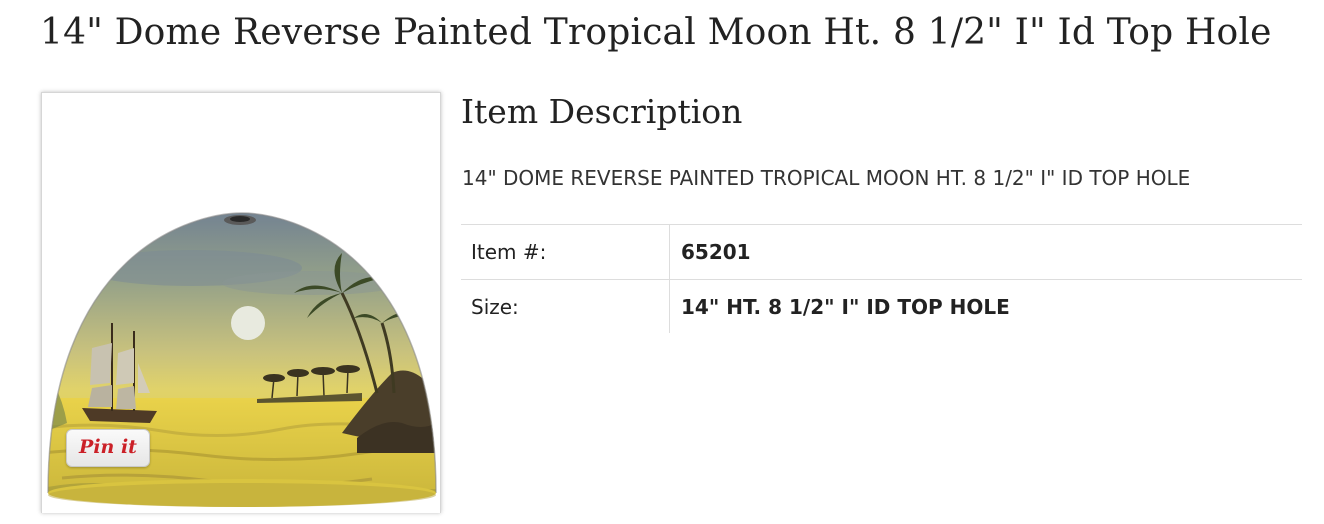 The width and height of the screenshot is (1324, 524). What do you see at coordinates (881, 252) in the screenshot?
I see `spec-row-item-number: Item #: 65201` at bounding box center [881, 252].